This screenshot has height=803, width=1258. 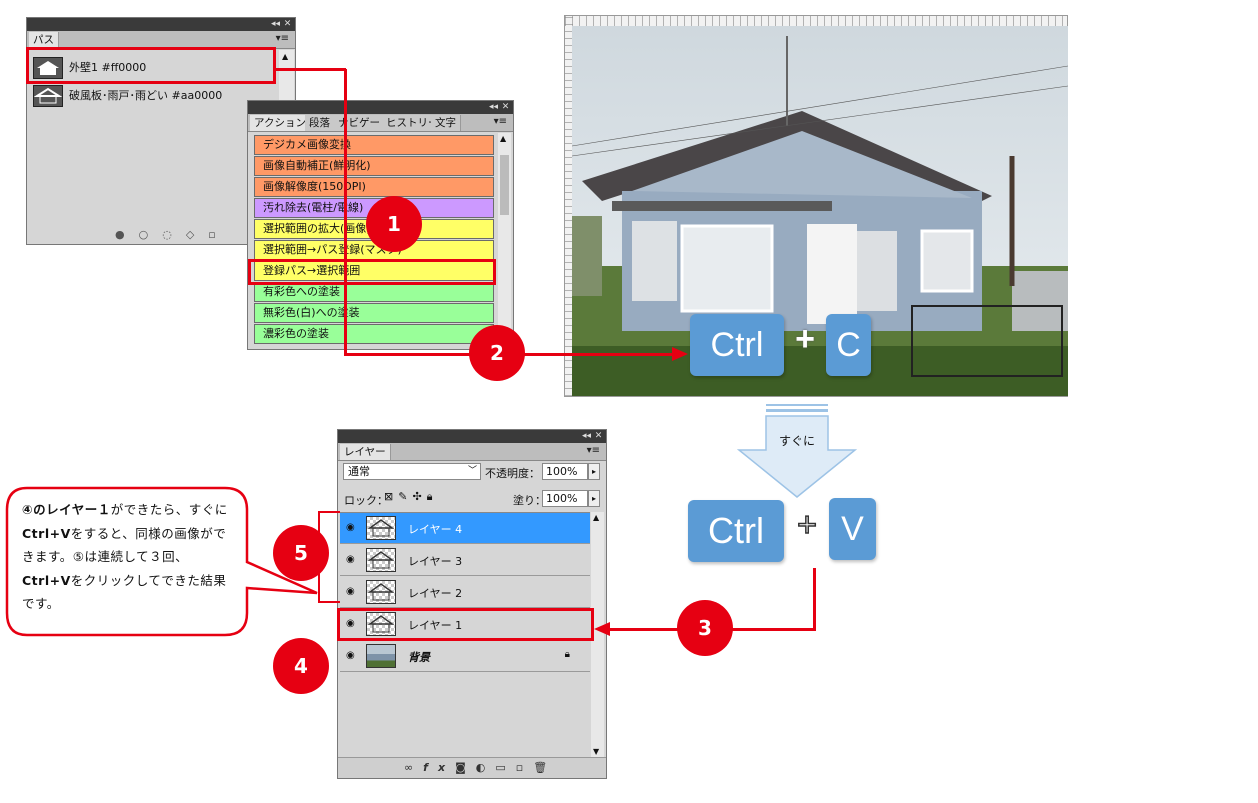 I want to click on arrowhead-to-ctrl, so click(x=680, y=354).